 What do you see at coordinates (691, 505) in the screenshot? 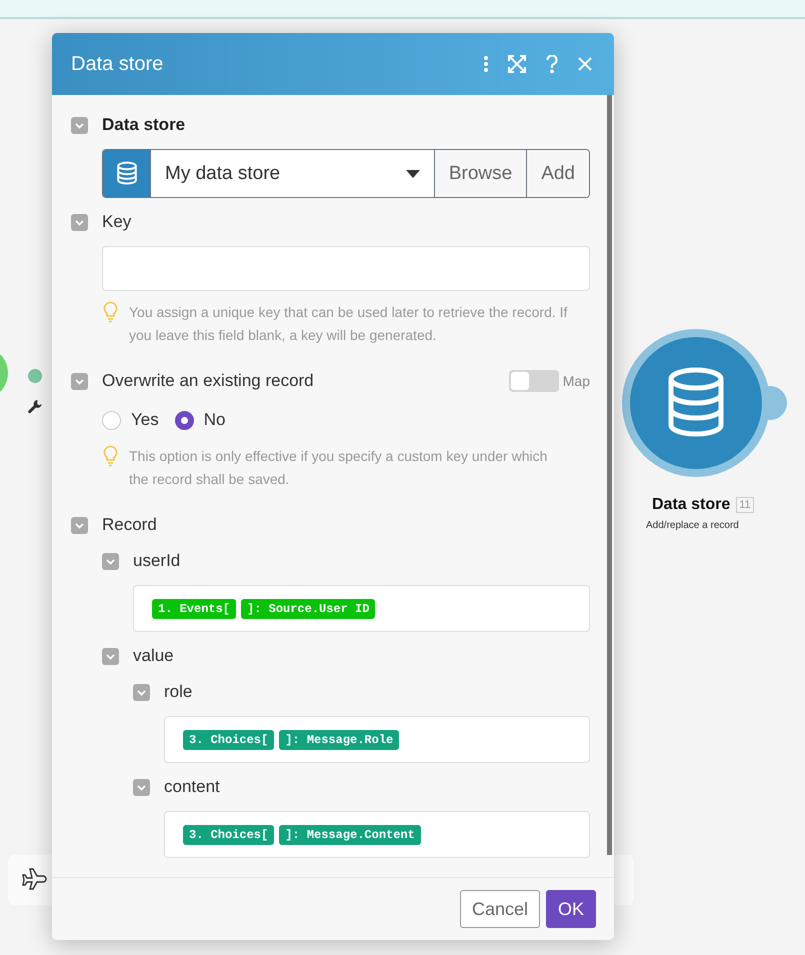
I see `module-title: Data store` at bounding box center [691, 505].